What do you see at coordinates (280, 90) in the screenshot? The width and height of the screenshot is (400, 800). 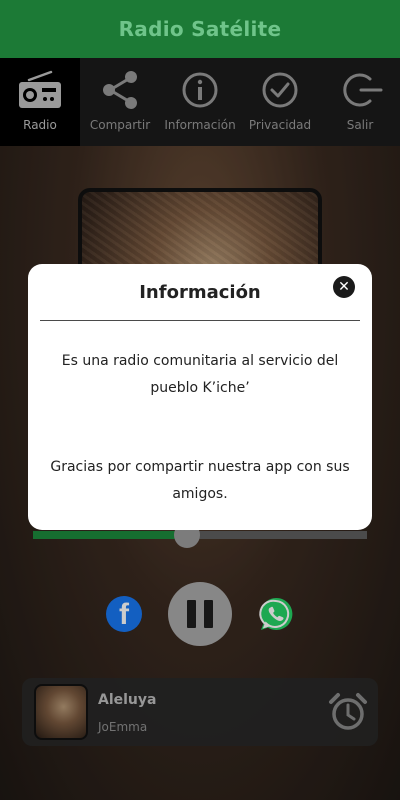 I see `check-circle-icon` at bounding box center [280, 90].